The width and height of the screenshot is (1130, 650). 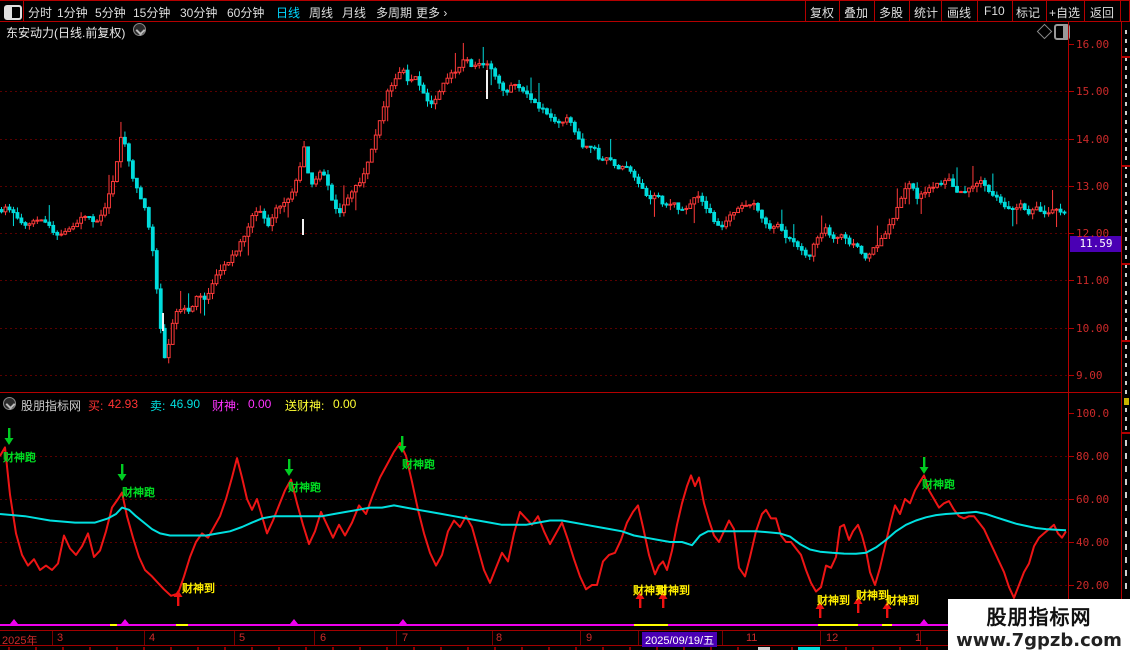 What do you see at coordinates (856, 12) in the screenshot?
I see `toolbar-button-1: 叠加` at bounding box center [856, 12].